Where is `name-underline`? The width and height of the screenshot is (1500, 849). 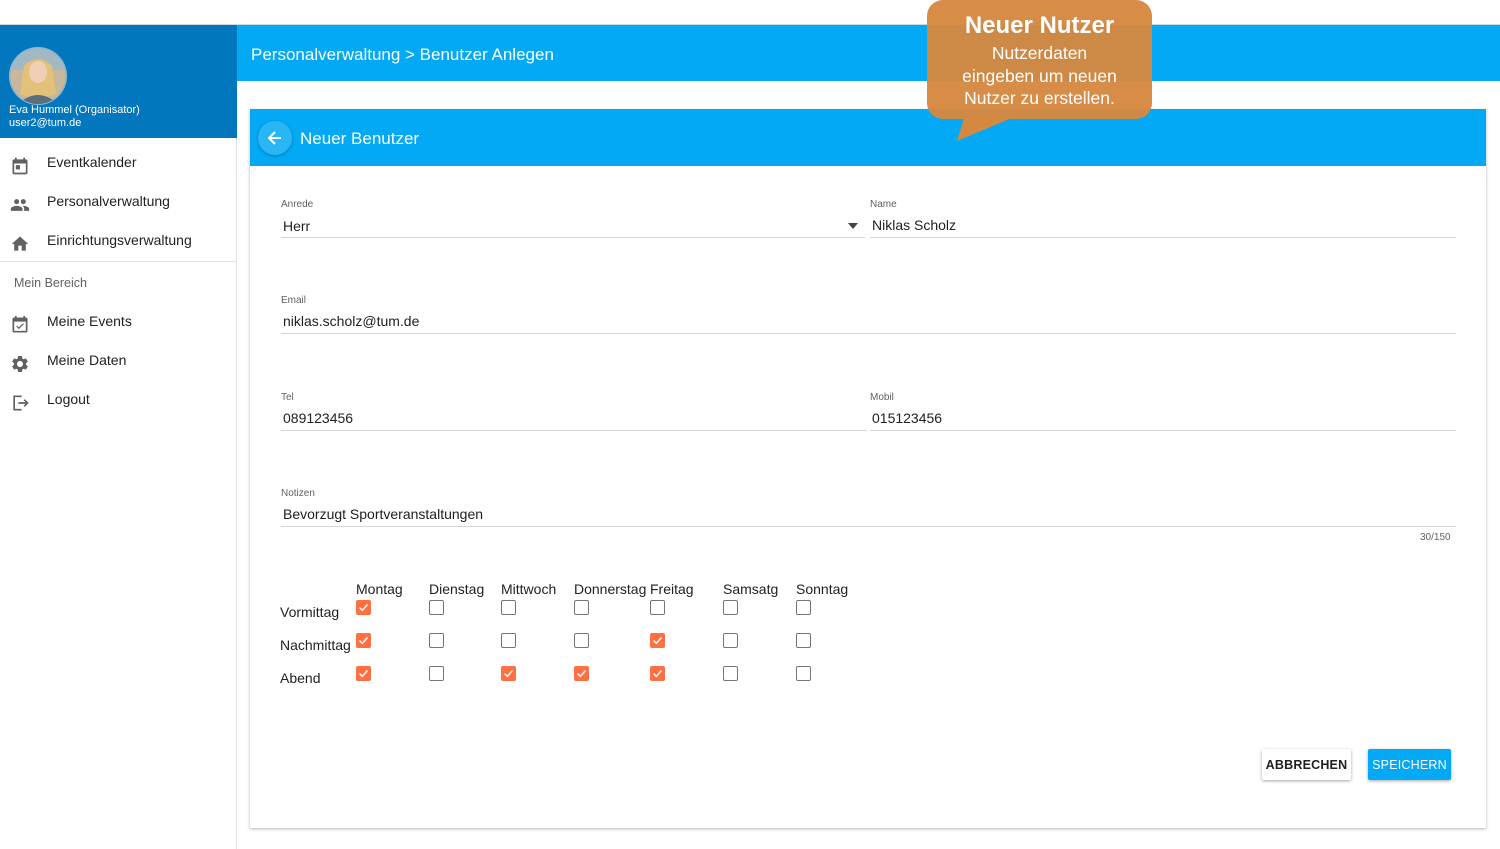 name-underline is located at coordinates (1163, 237).